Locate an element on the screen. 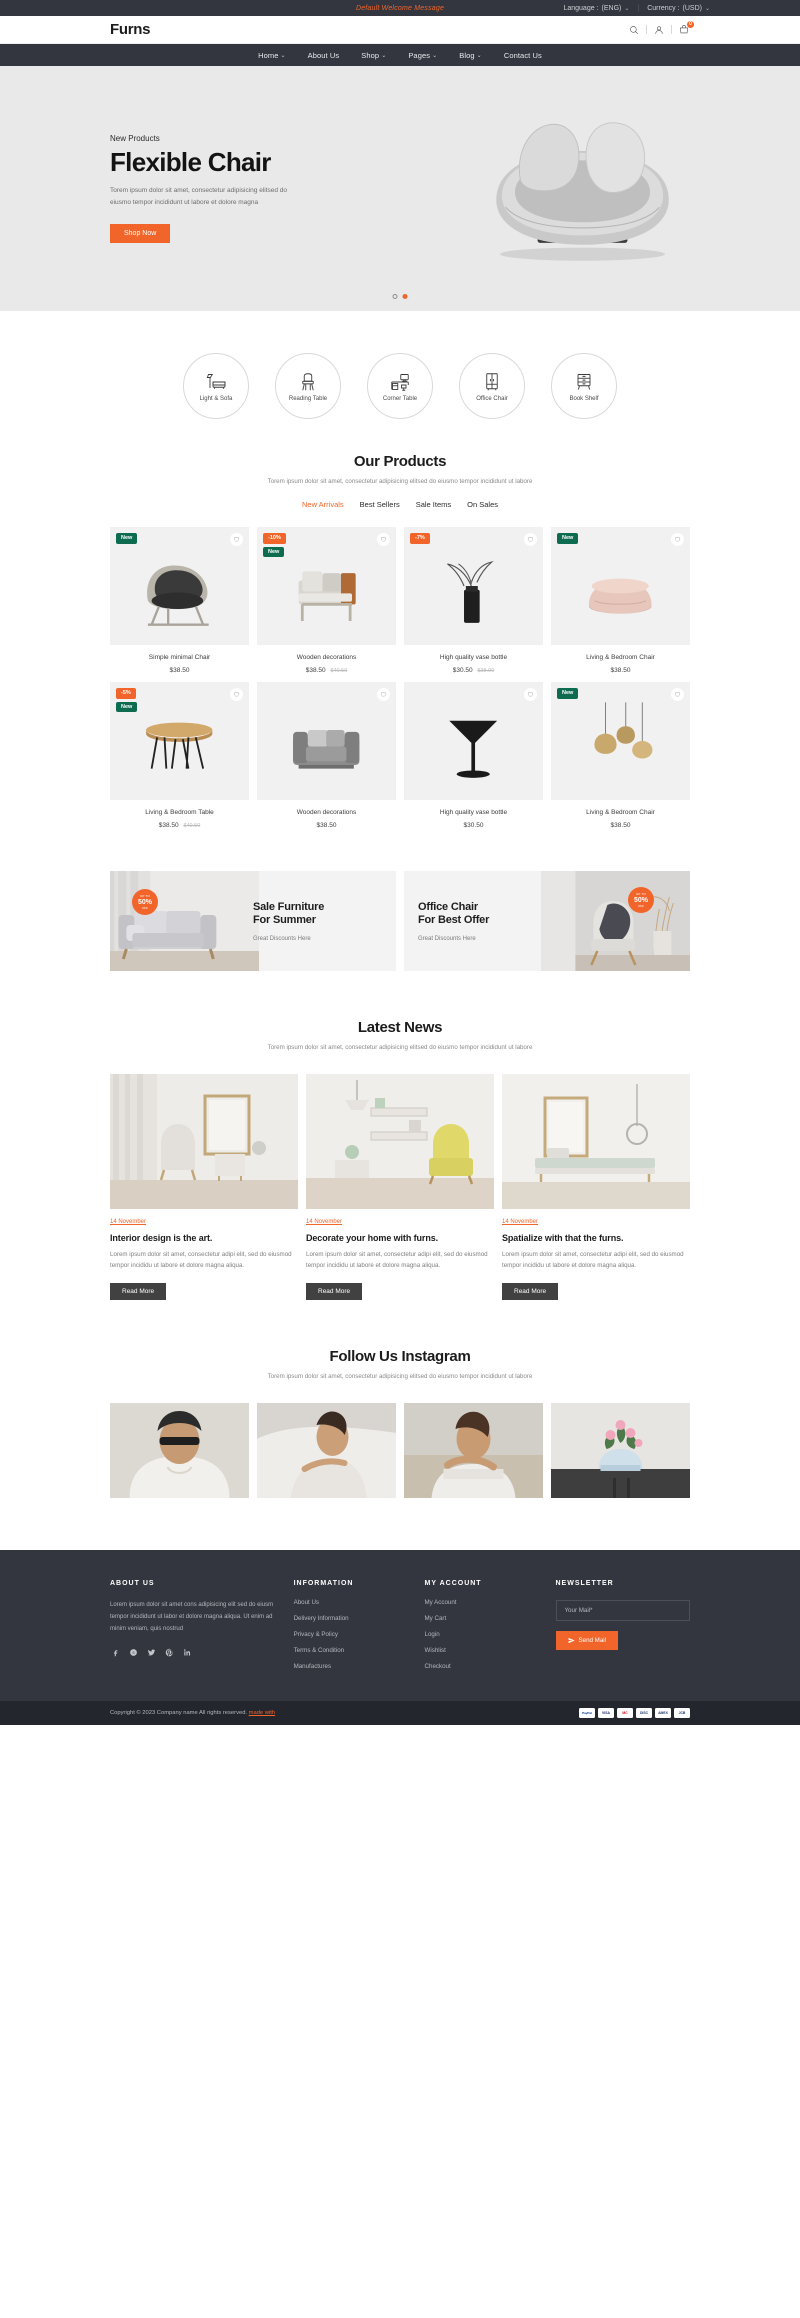  product-name: High quality vase bottle is located at coordinates (473, 813).